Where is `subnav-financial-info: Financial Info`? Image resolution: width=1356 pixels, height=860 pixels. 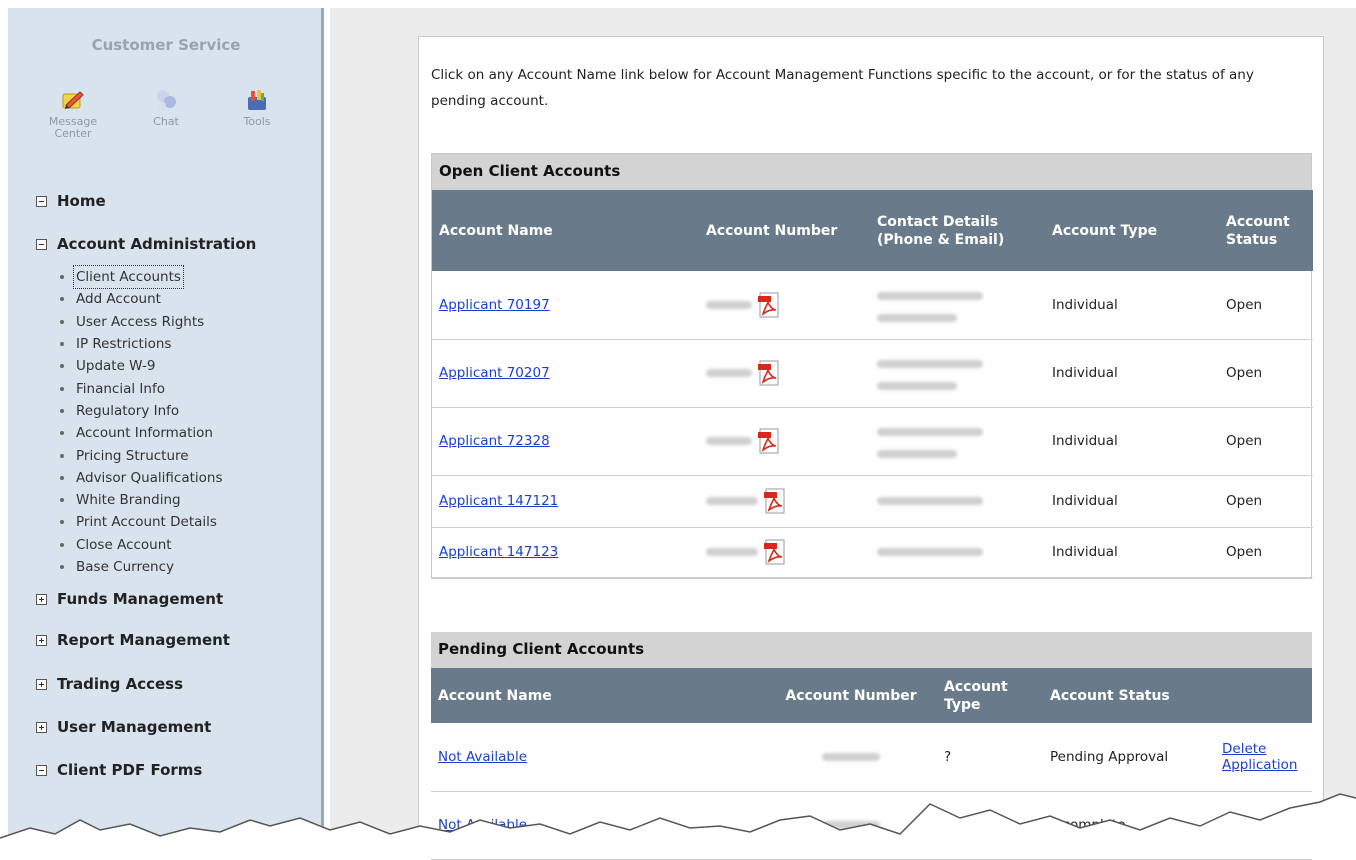 subnav-financial-info: Financial Info is located at coordinates (141, 388).